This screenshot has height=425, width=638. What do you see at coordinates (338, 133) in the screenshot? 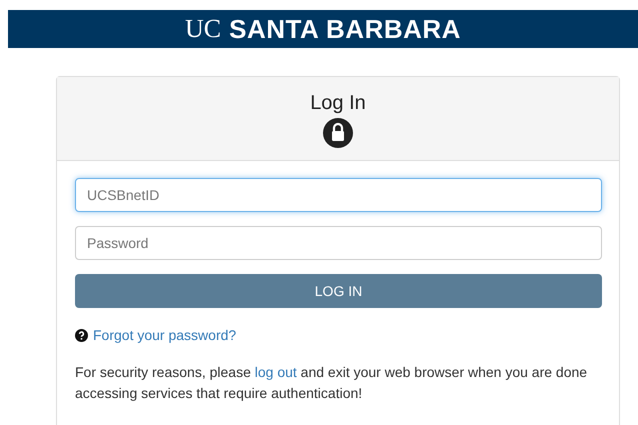
I see `lock-icon` at bounding box center [338, 133].